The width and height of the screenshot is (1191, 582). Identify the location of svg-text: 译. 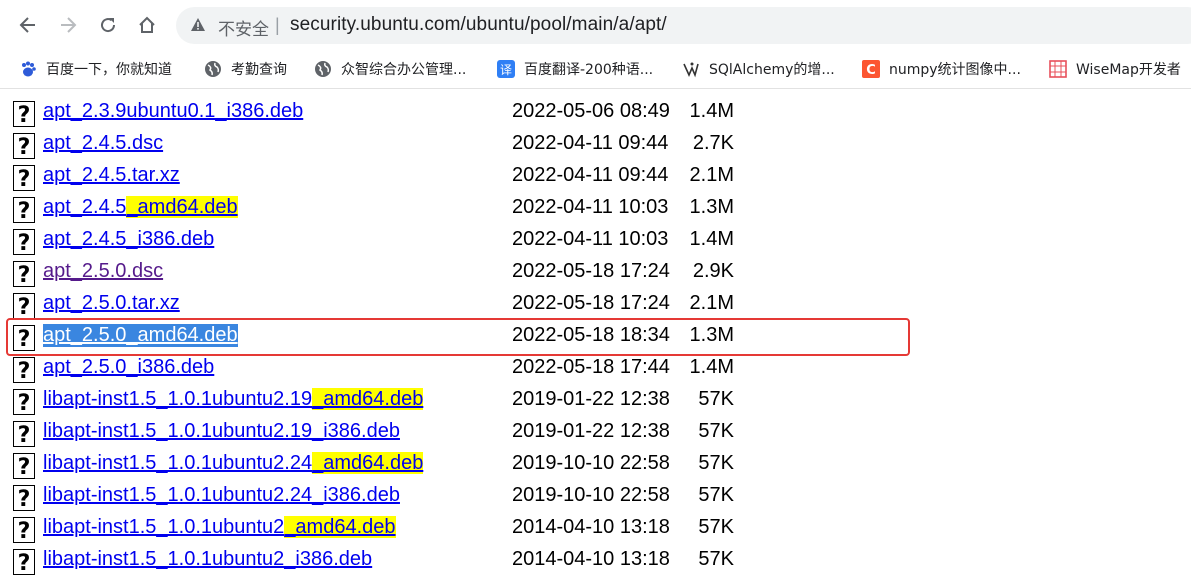
(506, 70).